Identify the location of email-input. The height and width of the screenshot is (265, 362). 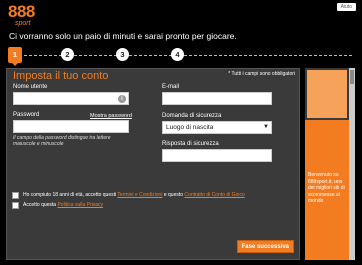
(217, 98).